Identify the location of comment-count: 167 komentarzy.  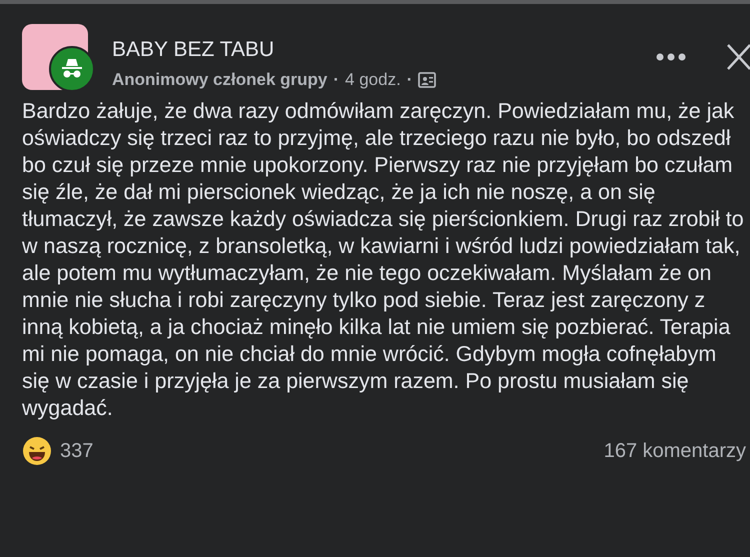
(675, 451).